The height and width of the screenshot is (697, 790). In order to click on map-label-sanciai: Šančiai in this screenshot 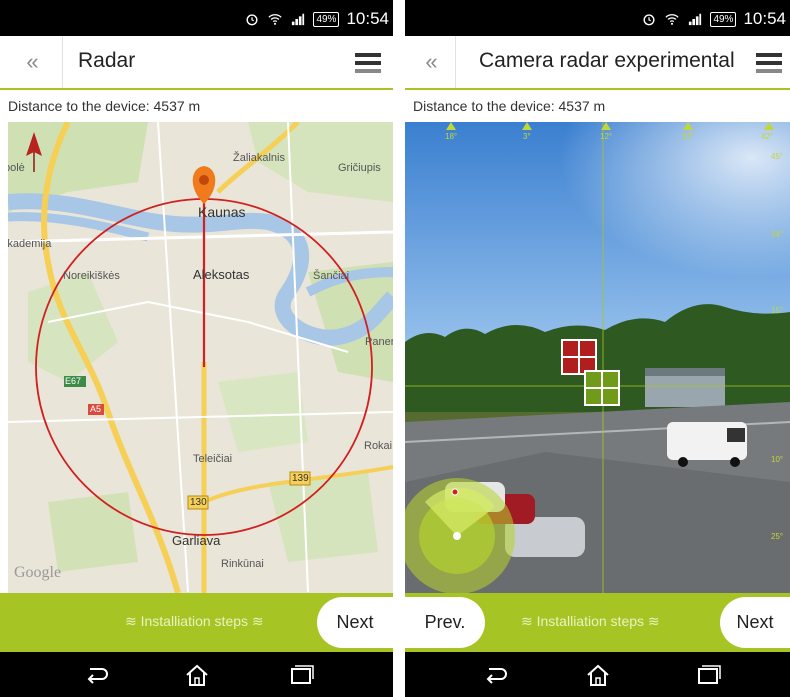, I will do `click(331, 276)`.